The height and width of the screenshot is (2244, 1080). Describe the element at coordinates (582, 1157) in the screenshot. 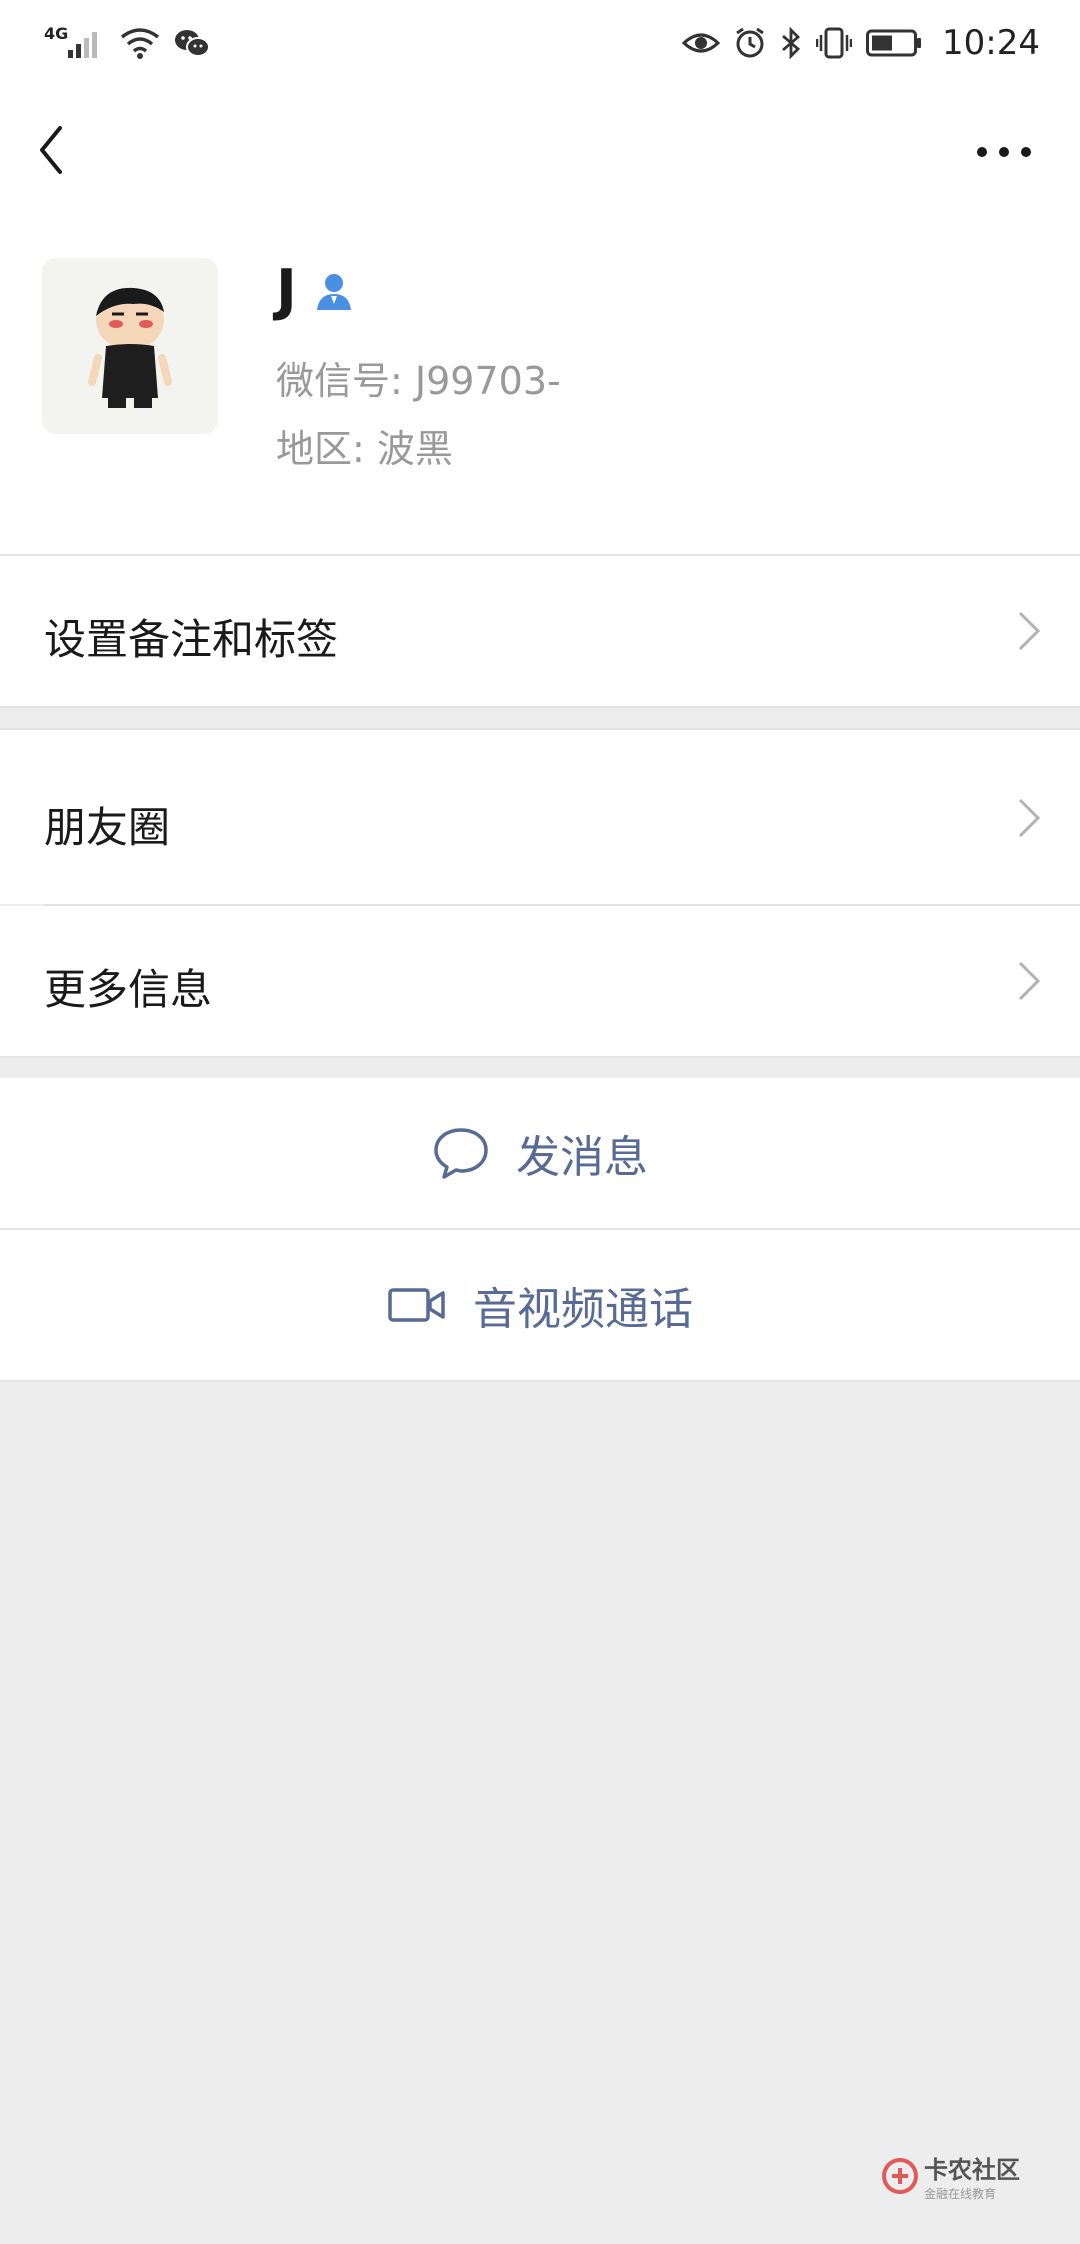

I see `send-message-label: 发消息` at that location.